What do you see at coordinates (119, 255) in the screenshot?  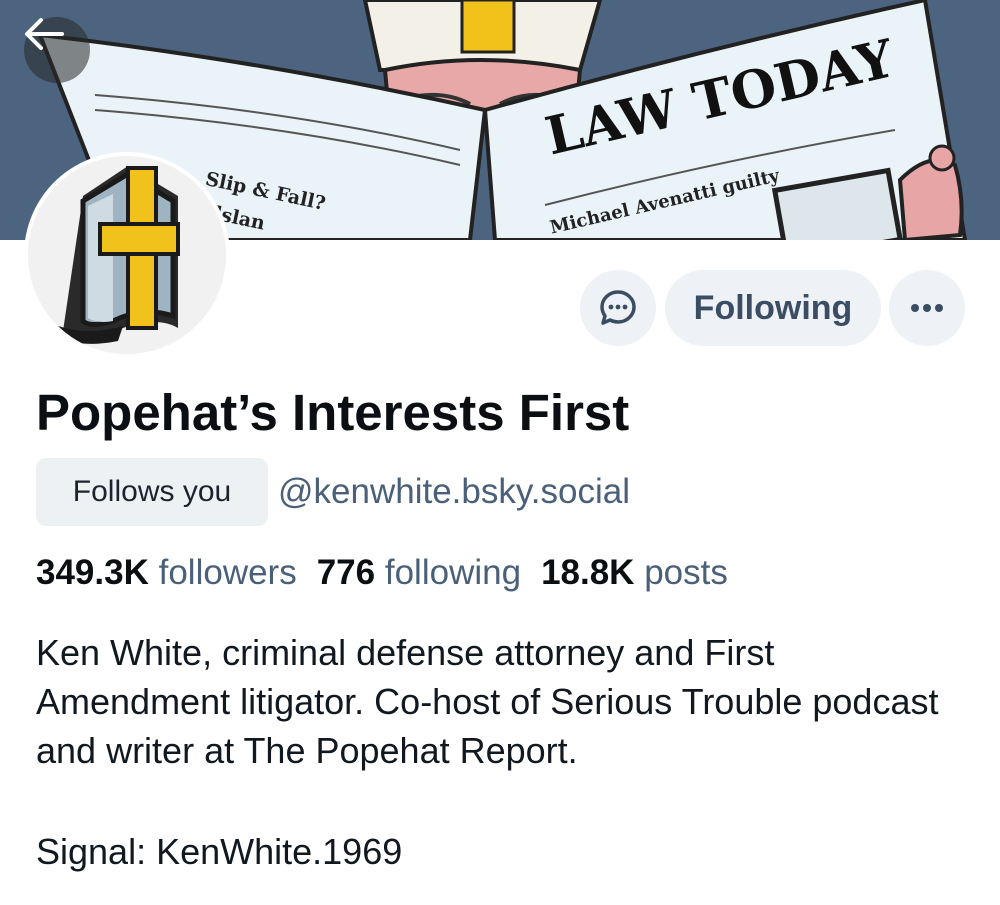 I see `mitre-logo-icon` at bounding box center [119, 255].